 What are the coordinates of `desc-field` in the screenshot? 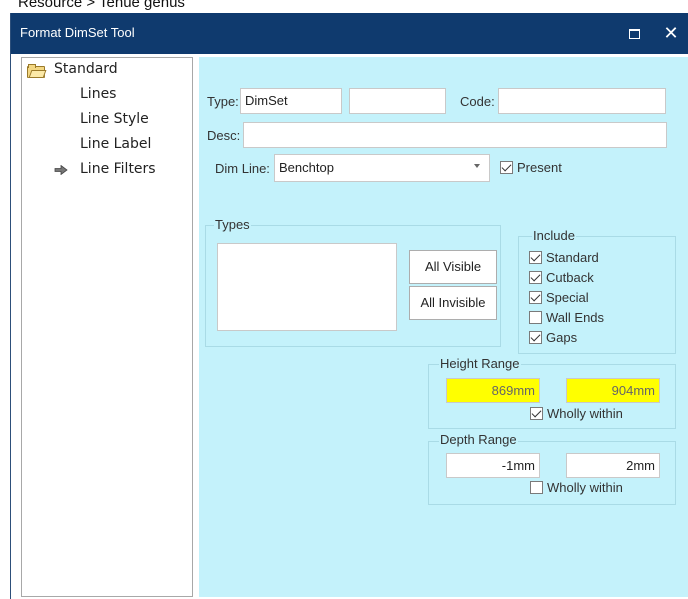 It's located at (455, 135).